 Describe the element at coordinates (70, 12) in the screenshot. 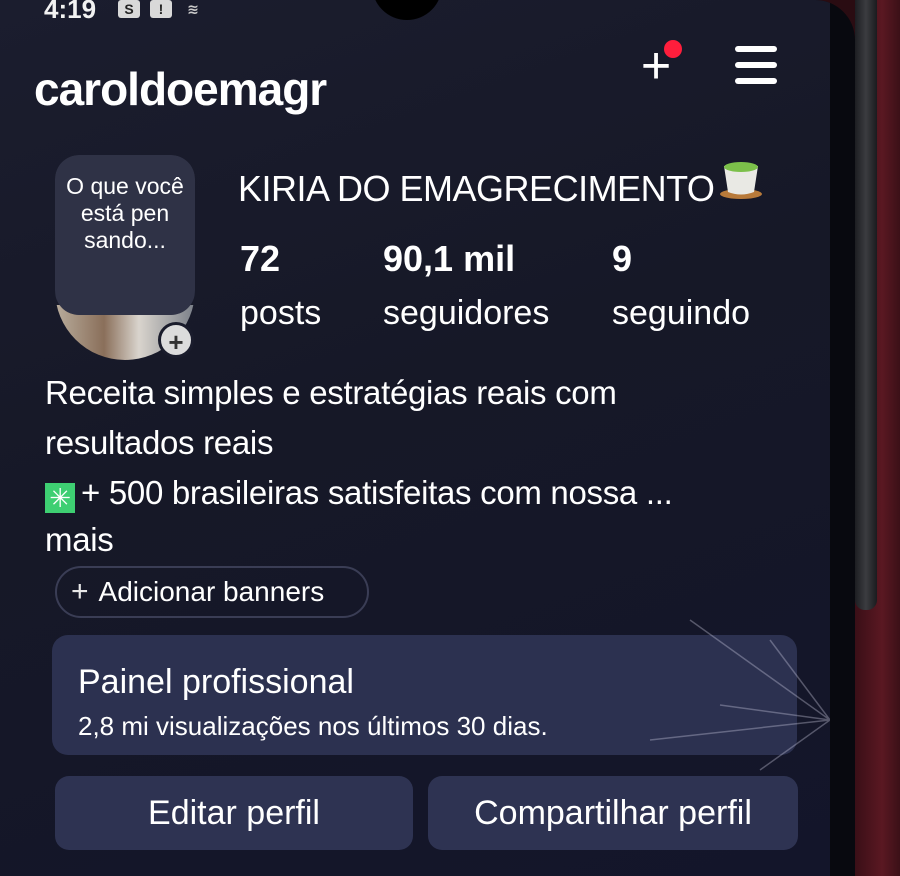

I see `status-time: 4:19` at that location.